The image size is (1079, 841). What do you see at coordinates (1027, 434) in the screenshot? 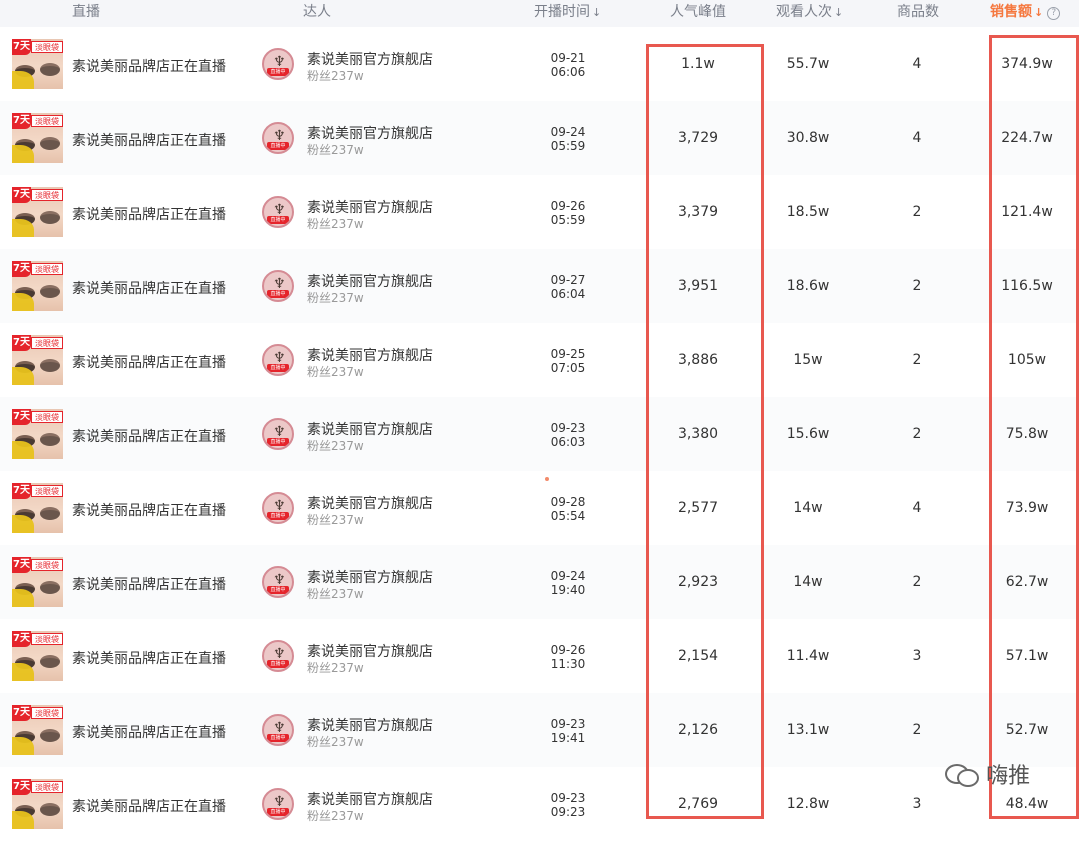
I see `sales-value: 75.8w` at bounding box center [1027, 434].